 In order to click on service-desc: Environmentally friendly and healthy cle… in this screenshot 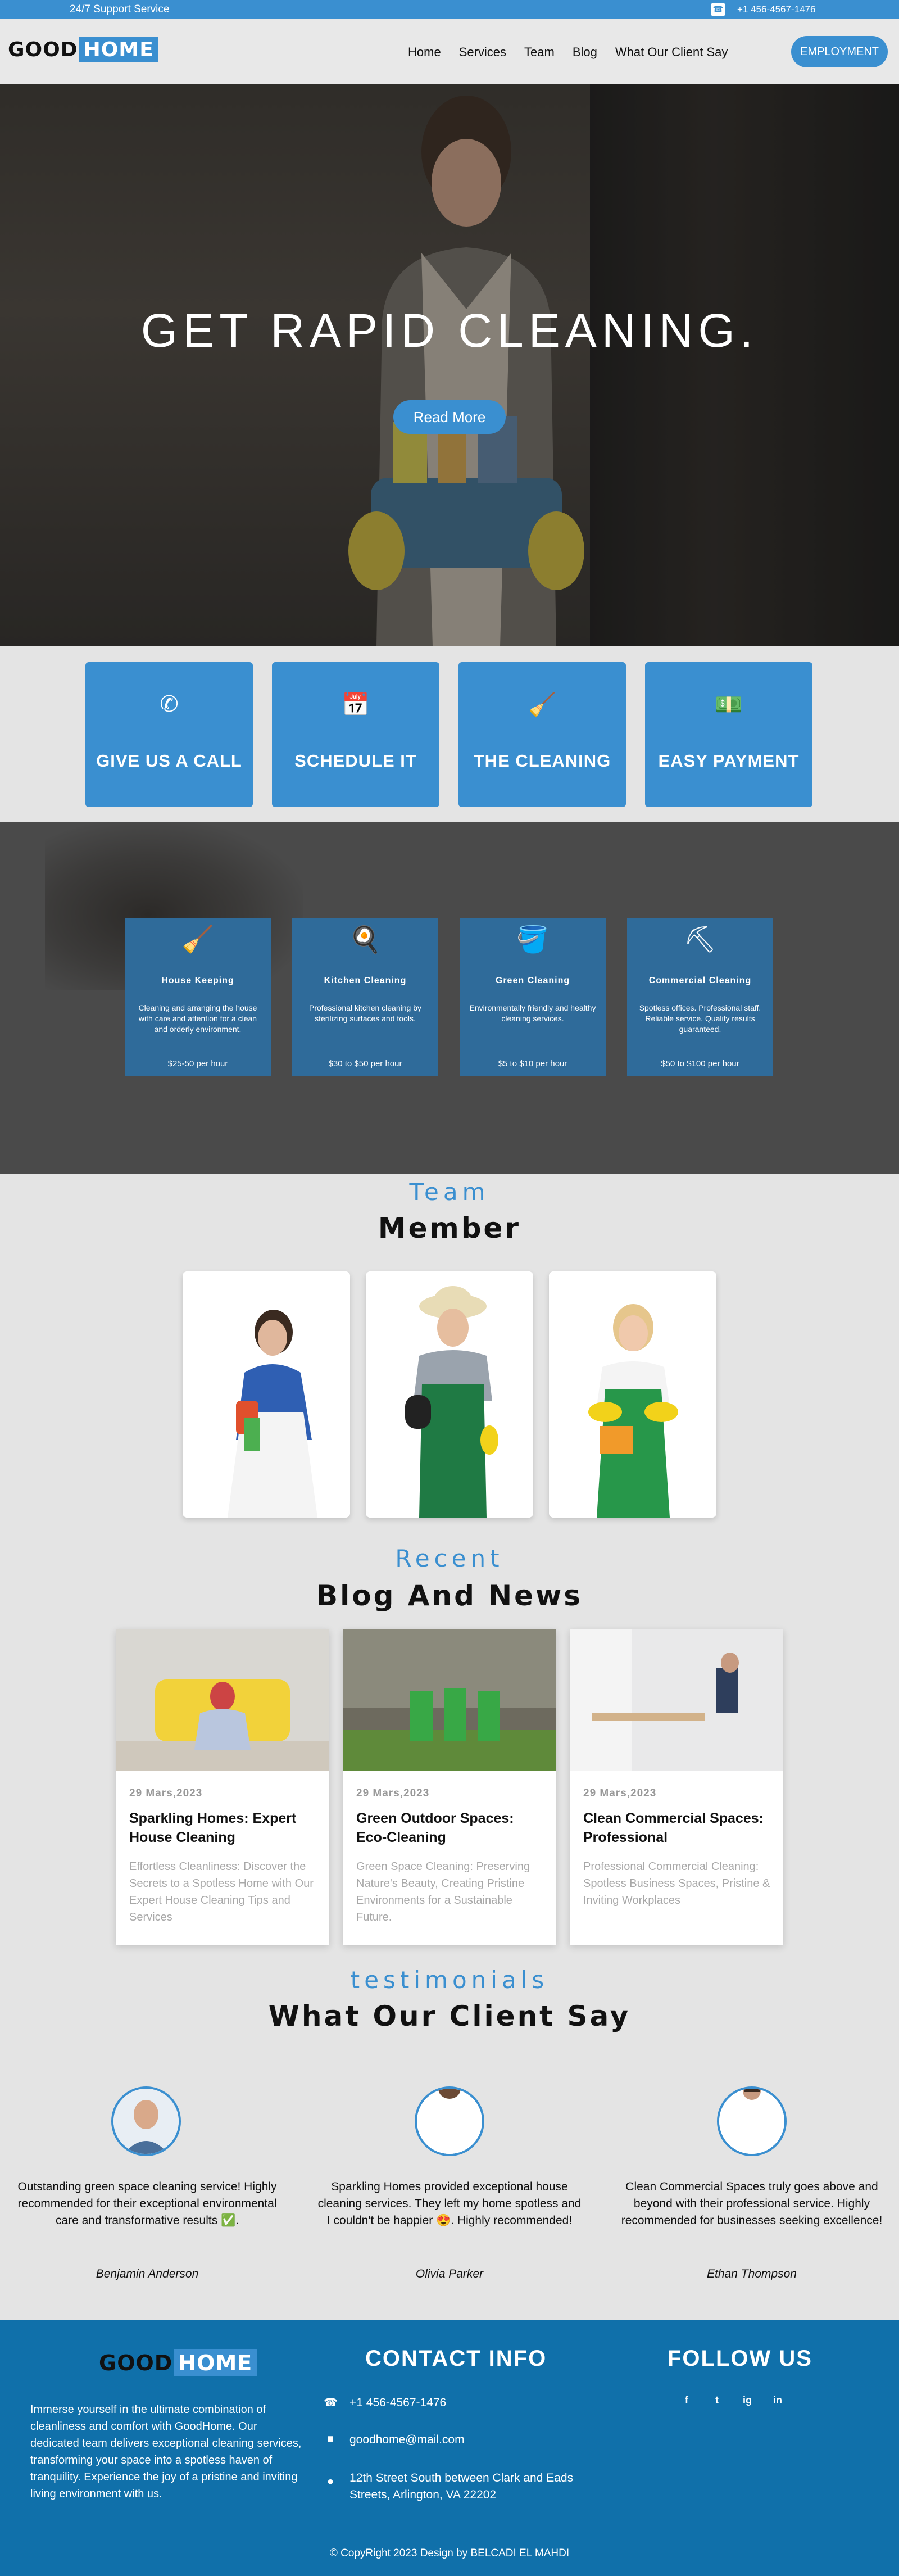, I will do `click(532, 1013)`.